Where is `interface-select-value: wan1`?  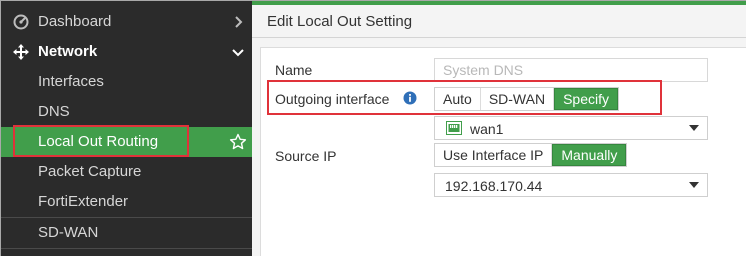 interface-select-value: wan1 is located at coordinates (487, 129).